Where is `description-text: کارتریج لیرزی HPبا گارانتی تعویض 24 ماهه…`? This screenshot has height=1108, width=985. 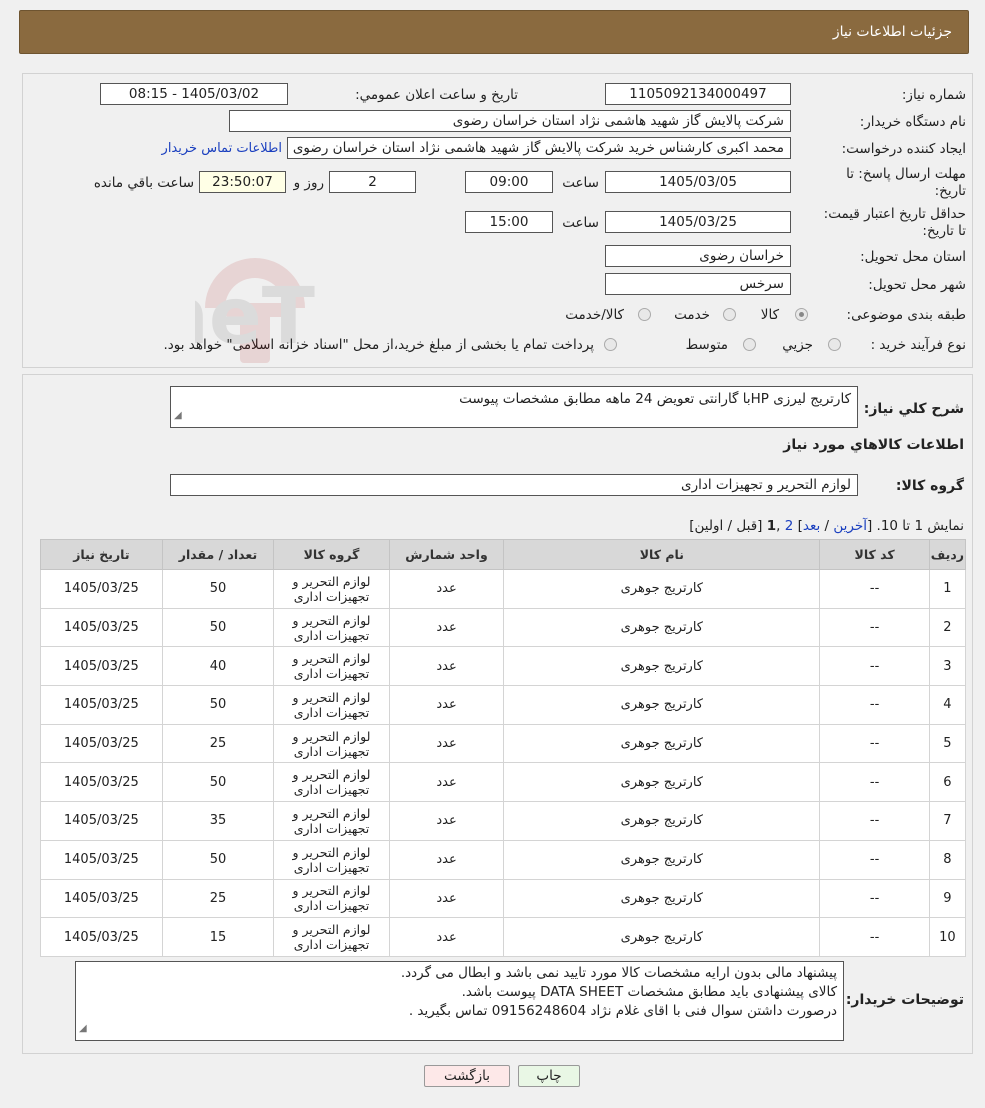 description-text: کارتریج لیرزی HPبا گارانتی تعویض 24 ماهه… is located at coordinates (655, 399).